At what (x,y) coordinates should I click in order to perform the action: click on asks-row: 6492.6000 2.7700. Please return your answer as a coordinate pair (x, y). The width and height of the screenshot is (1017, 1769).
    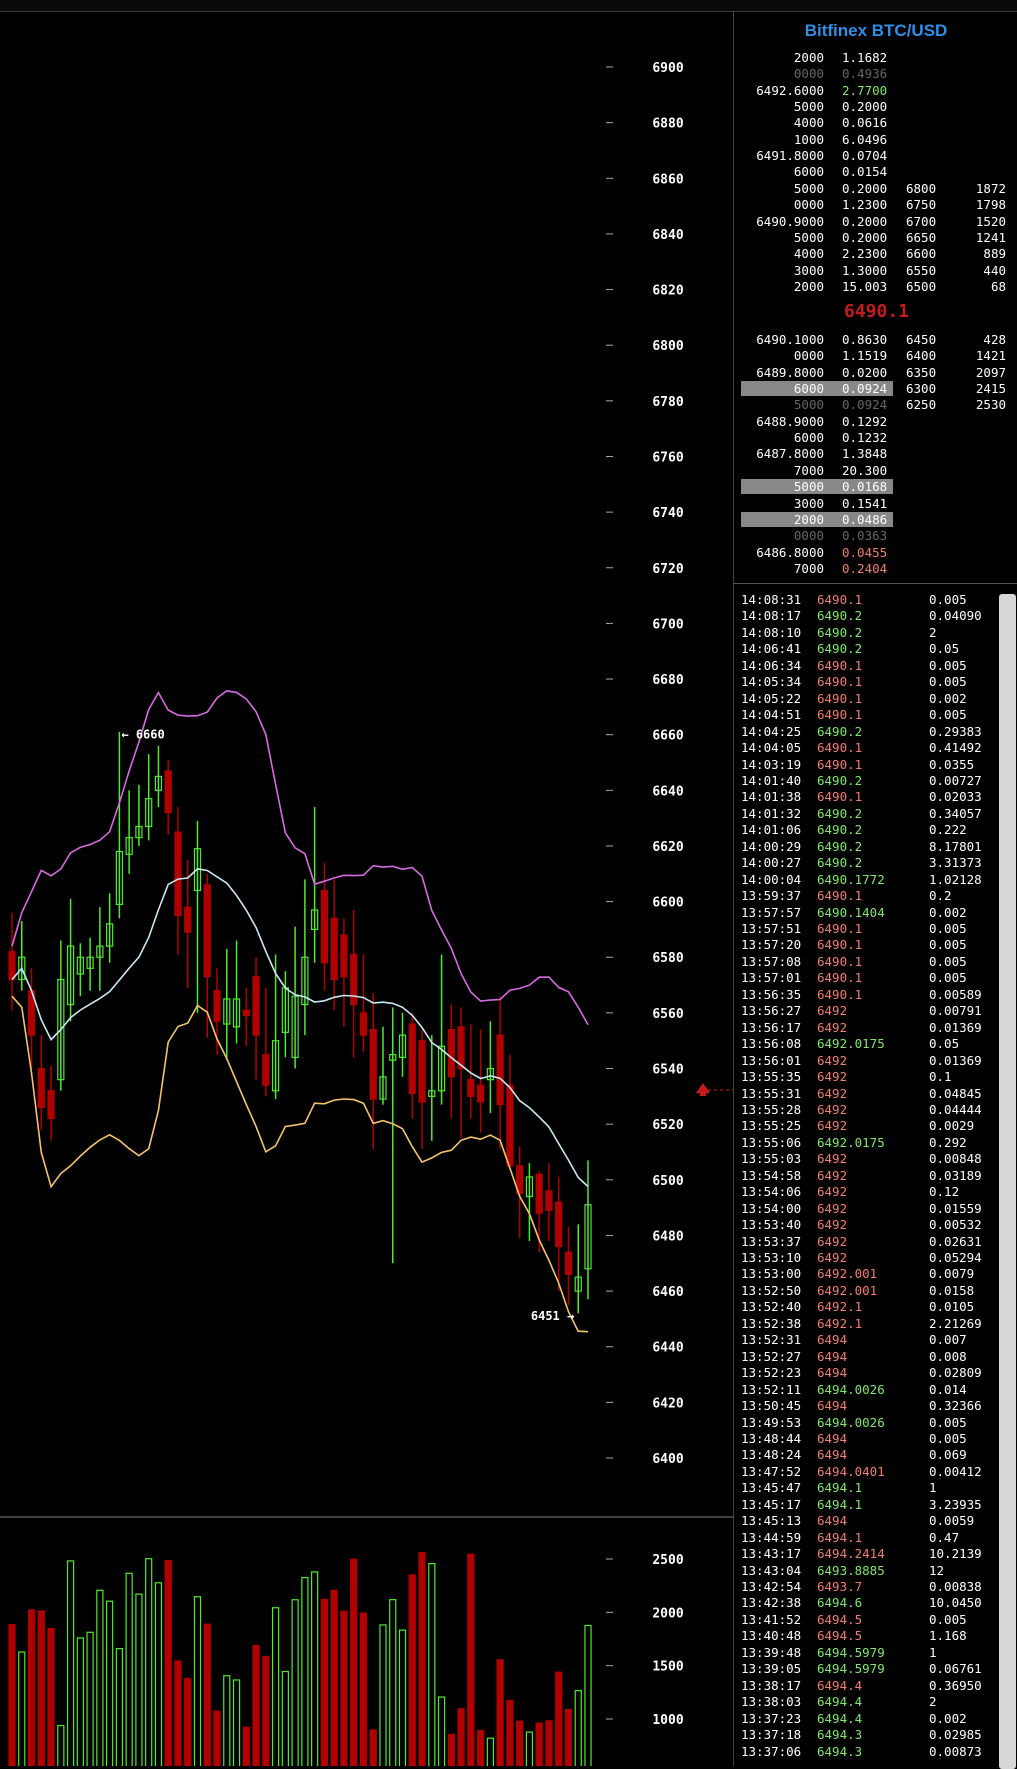
    Looking at the image, I should click on (875, 91).